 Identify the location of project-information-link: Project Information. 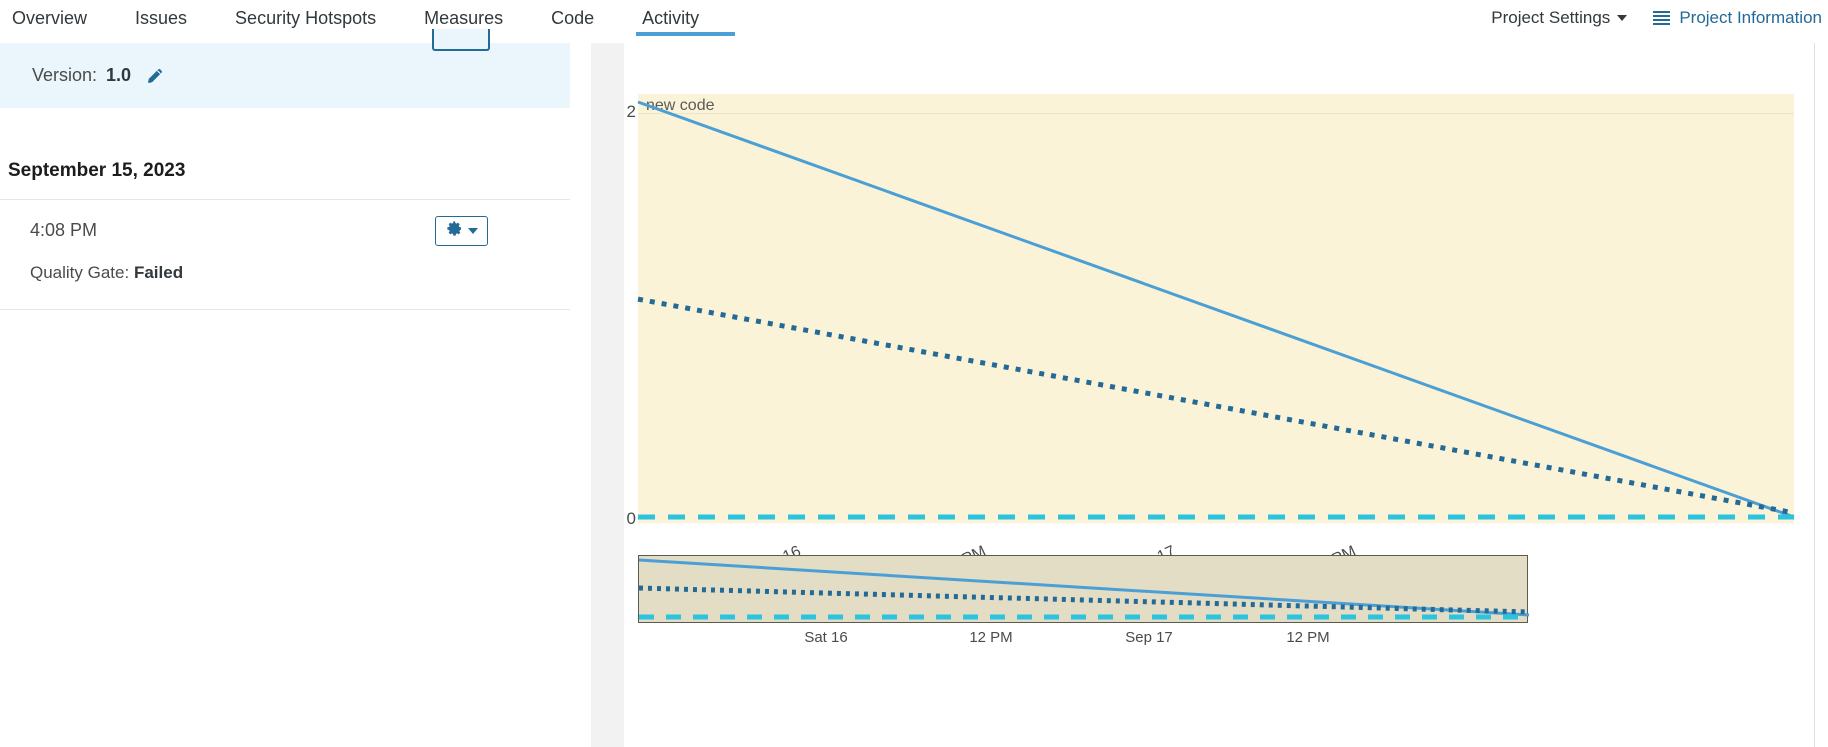
(1737, 18).